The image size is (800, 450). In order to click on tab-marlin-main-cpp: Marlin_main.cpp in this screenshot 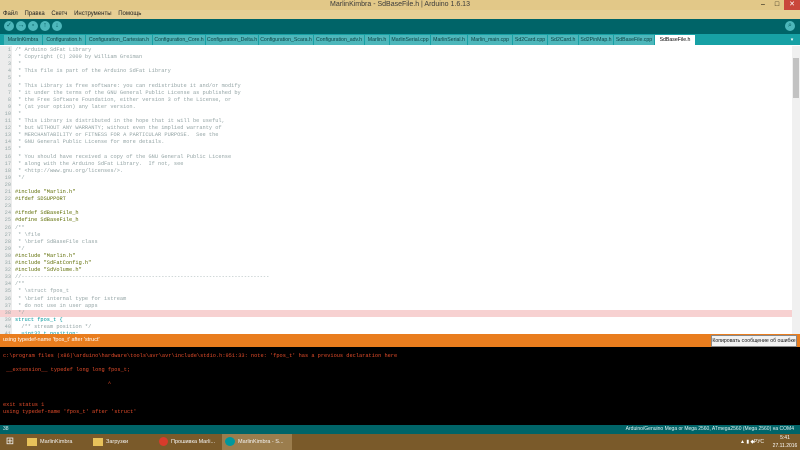, I will do `click(490, 40)`.